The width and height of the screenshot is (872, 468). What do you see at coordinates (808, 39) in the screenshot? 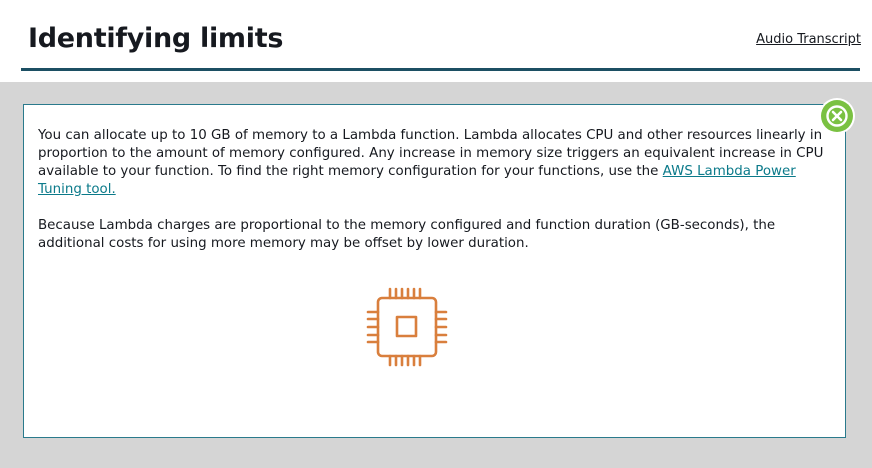
I see `audio-transcript-link: Audio Transcript` at bounding box center [808, 39].